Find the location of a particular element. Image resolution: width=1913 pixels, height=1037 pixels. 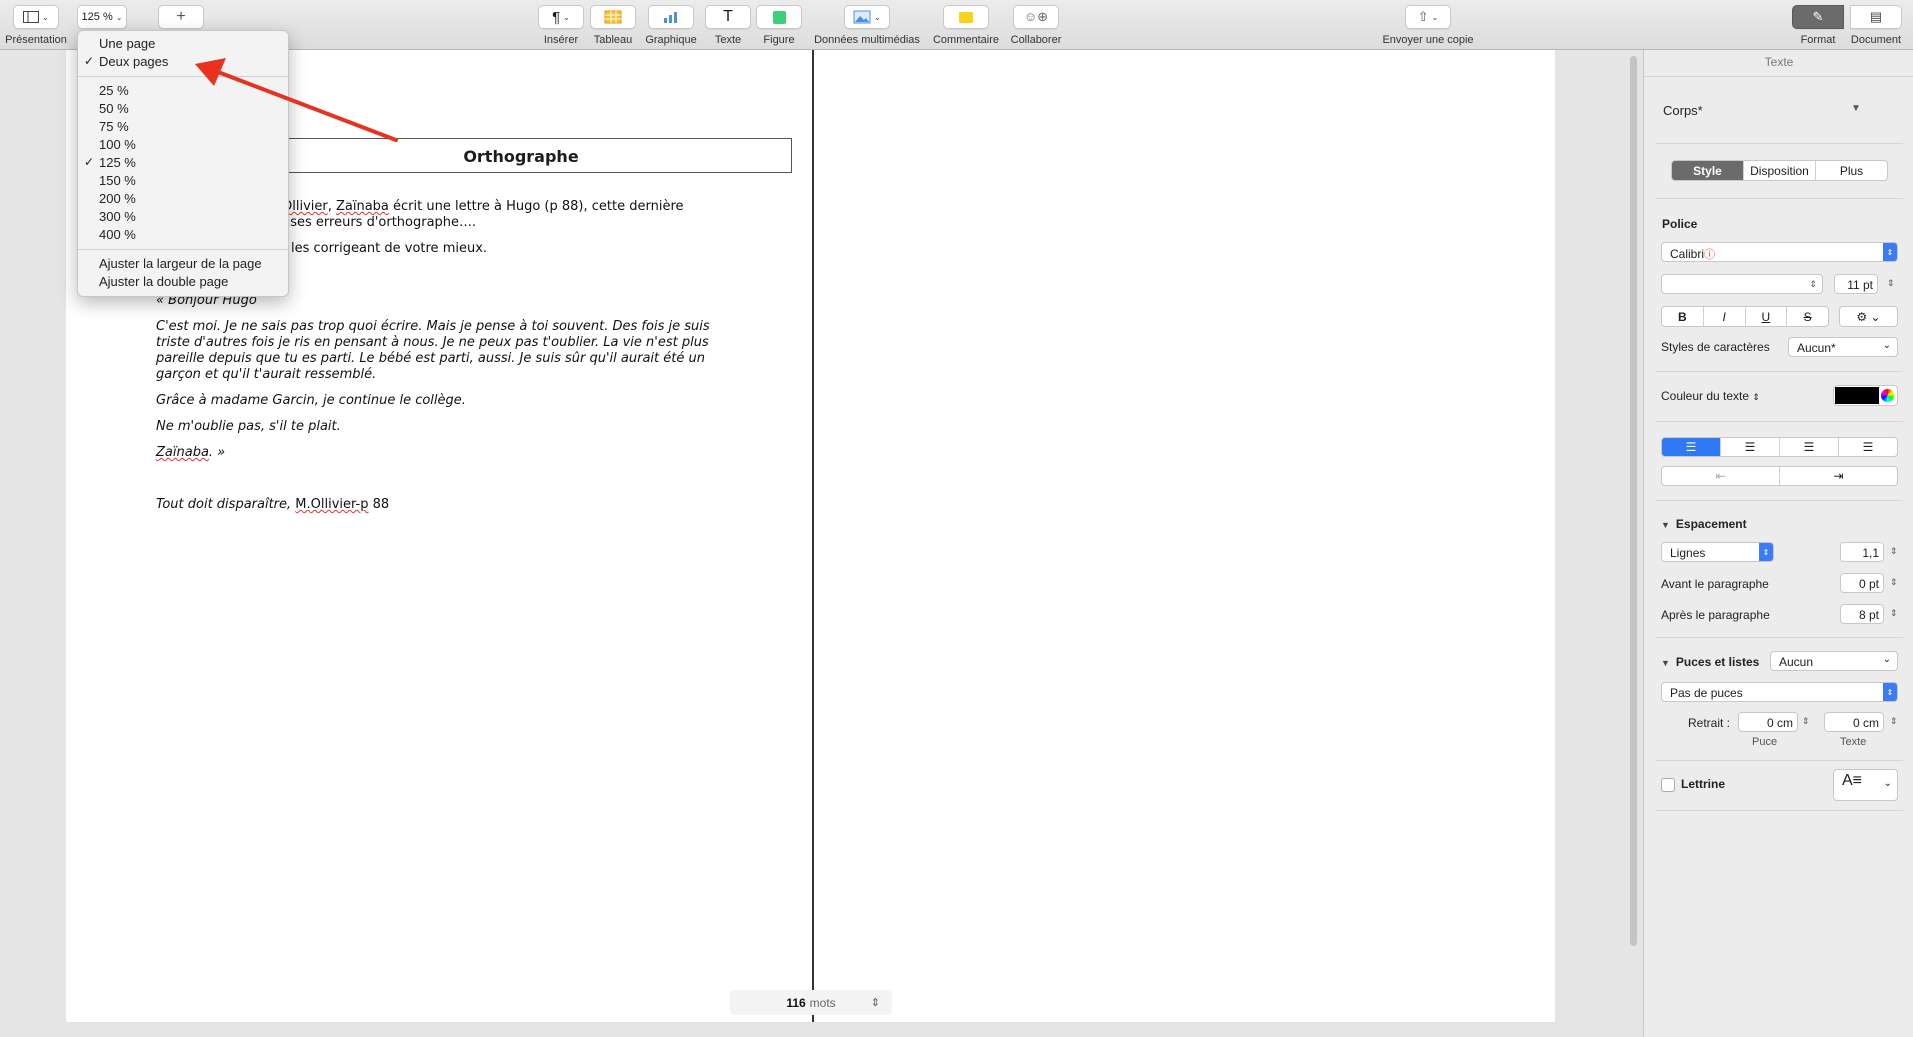

paragraph-style-dropdown-icon: ▼ is located at coordinates (1856, 108).